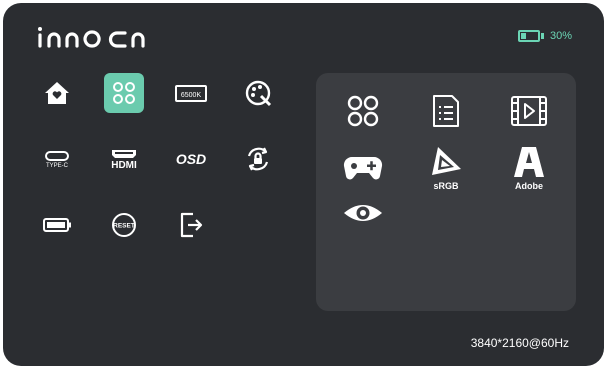 This screenshot has height=369, width=608. I want to click on menu-item-hdmi: HDMI, so click(124, 159).